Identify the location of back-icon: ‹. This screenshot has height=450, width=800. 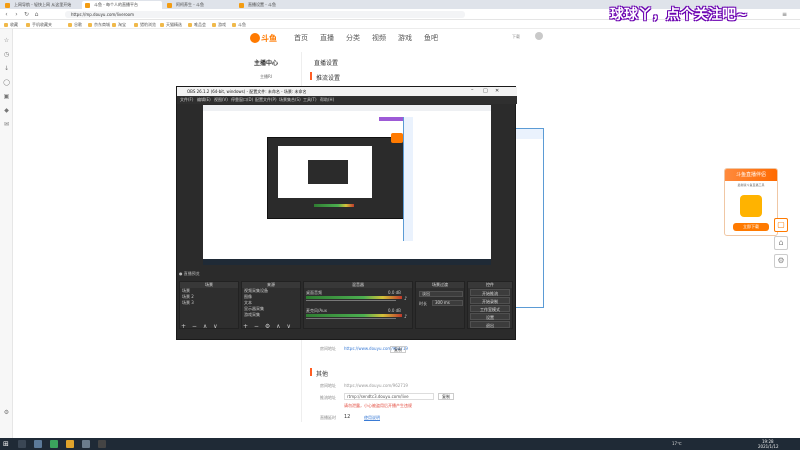
(6, 14).